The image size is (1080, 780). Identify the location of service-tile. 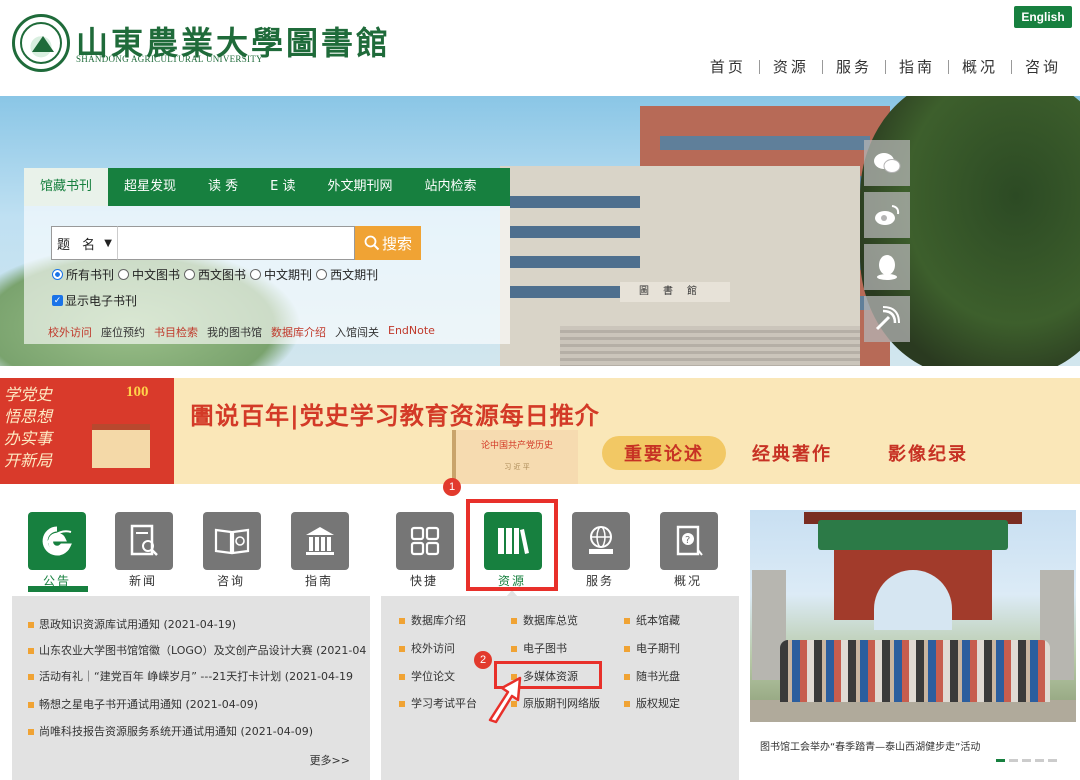
(601, 541).